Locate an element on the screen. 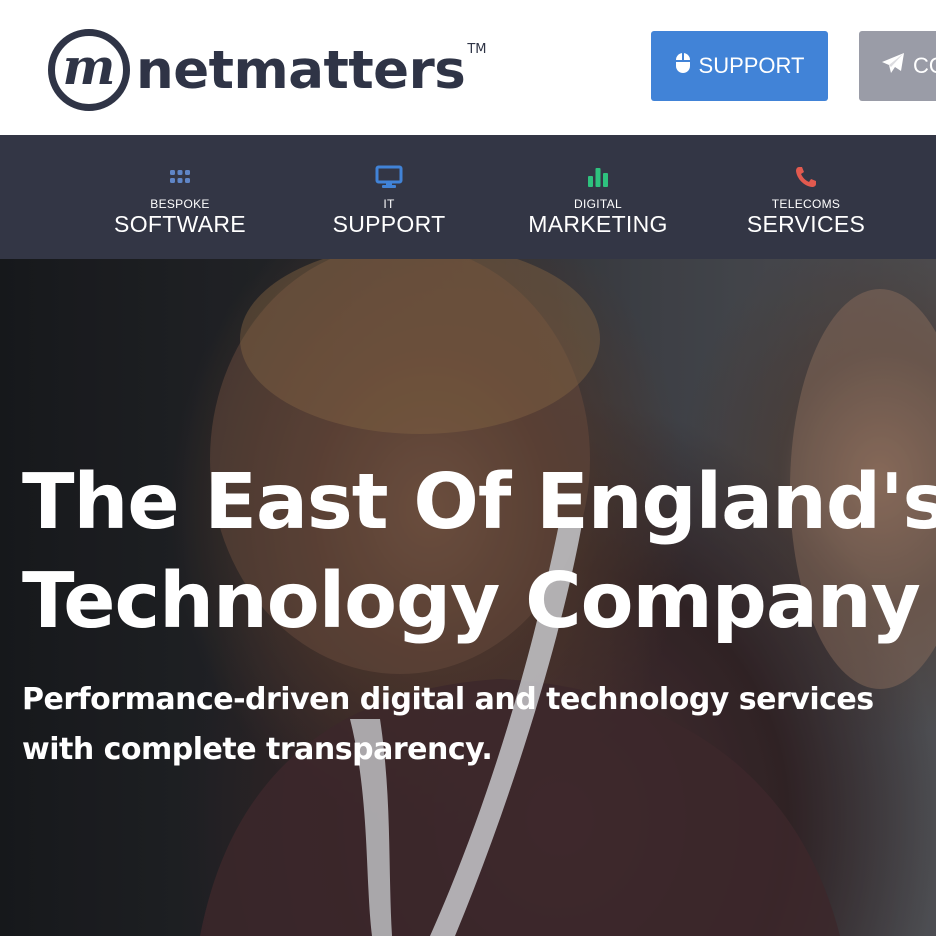 This screenshot has width=936, height=936. nav-item-big-label: MARKETING is located at coordinates (598, 224).